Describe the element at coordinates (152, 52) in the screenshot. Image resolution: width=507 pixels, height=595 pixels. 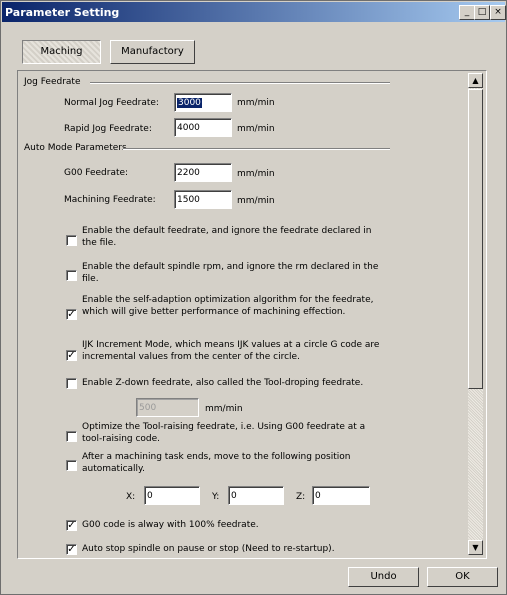
I see `tab-manufactory: Manufactory` at that location.